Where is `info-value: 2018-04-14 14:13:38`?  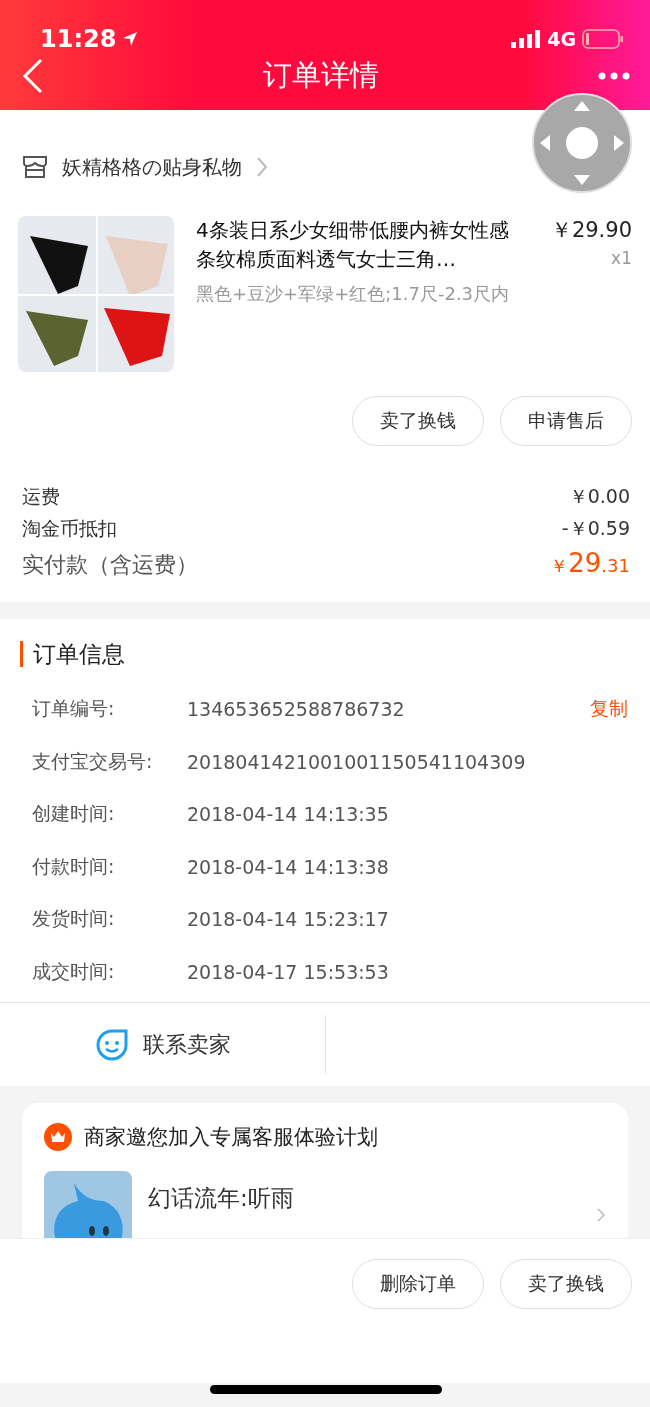
info-value: 2018-04-14 14:13:38 is located at coordinates (288, 866).